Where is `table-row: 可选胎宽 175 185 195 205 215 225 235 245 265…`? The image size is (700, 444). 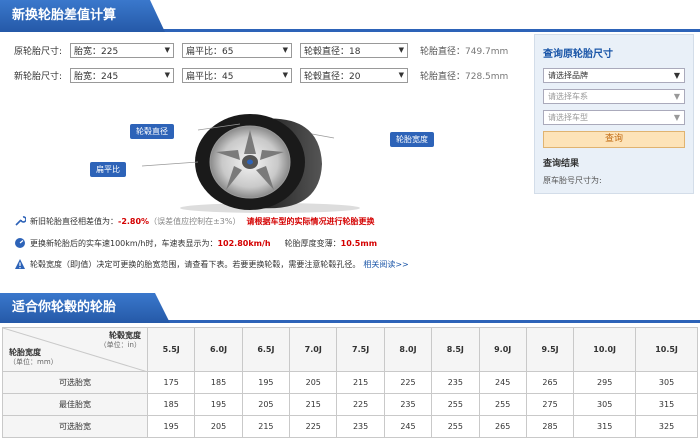
table-row: 可选胎宽 175 185 195 205 215 225 235 245 265… is located at coordinates (350, 382).